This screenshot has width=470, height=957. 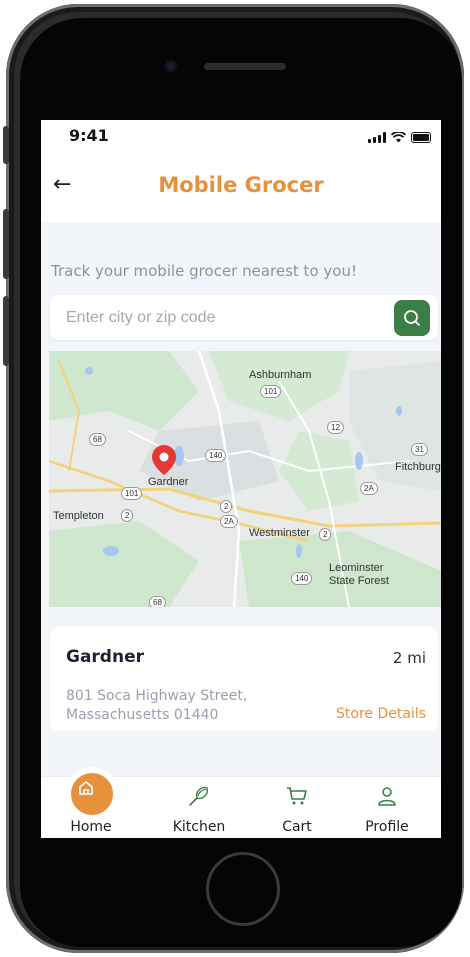 I want to click on wifi-icon, so click(x=398, y=137).